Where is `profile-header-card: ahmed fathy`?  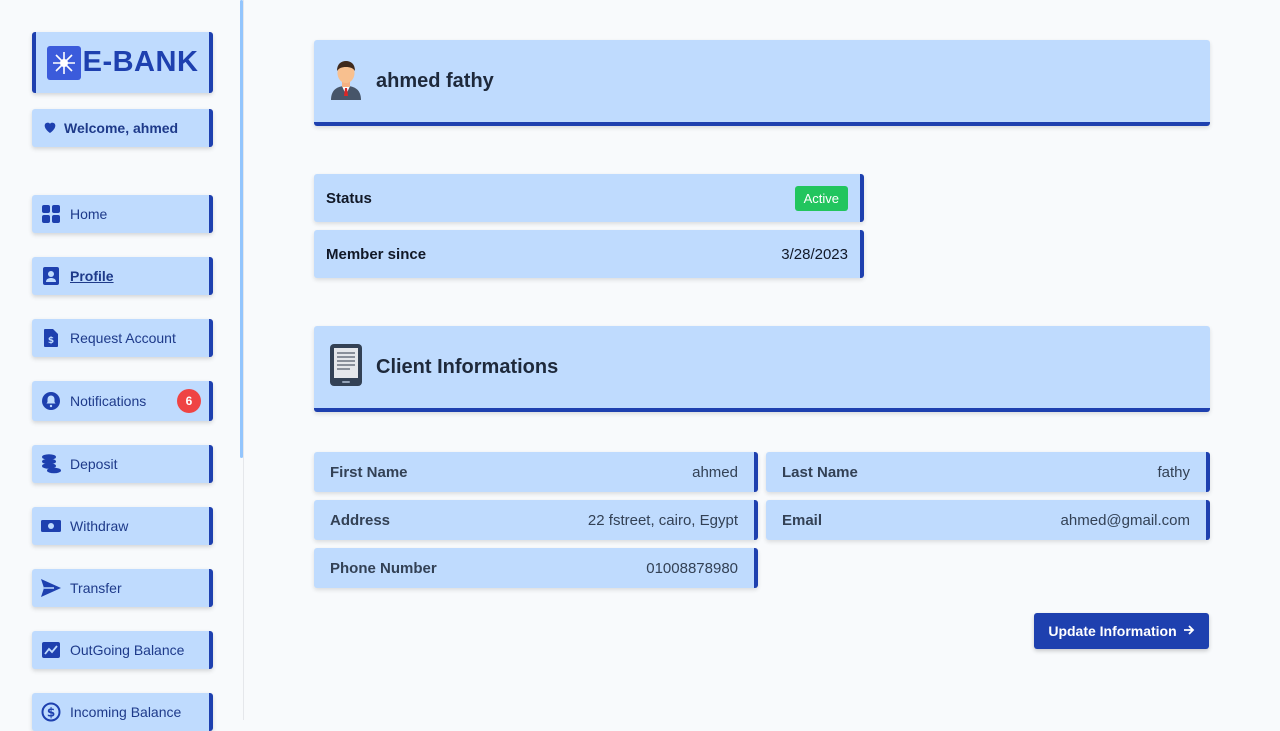 profile-header-card: ahmed fathy is located at coordinates (762, 83).